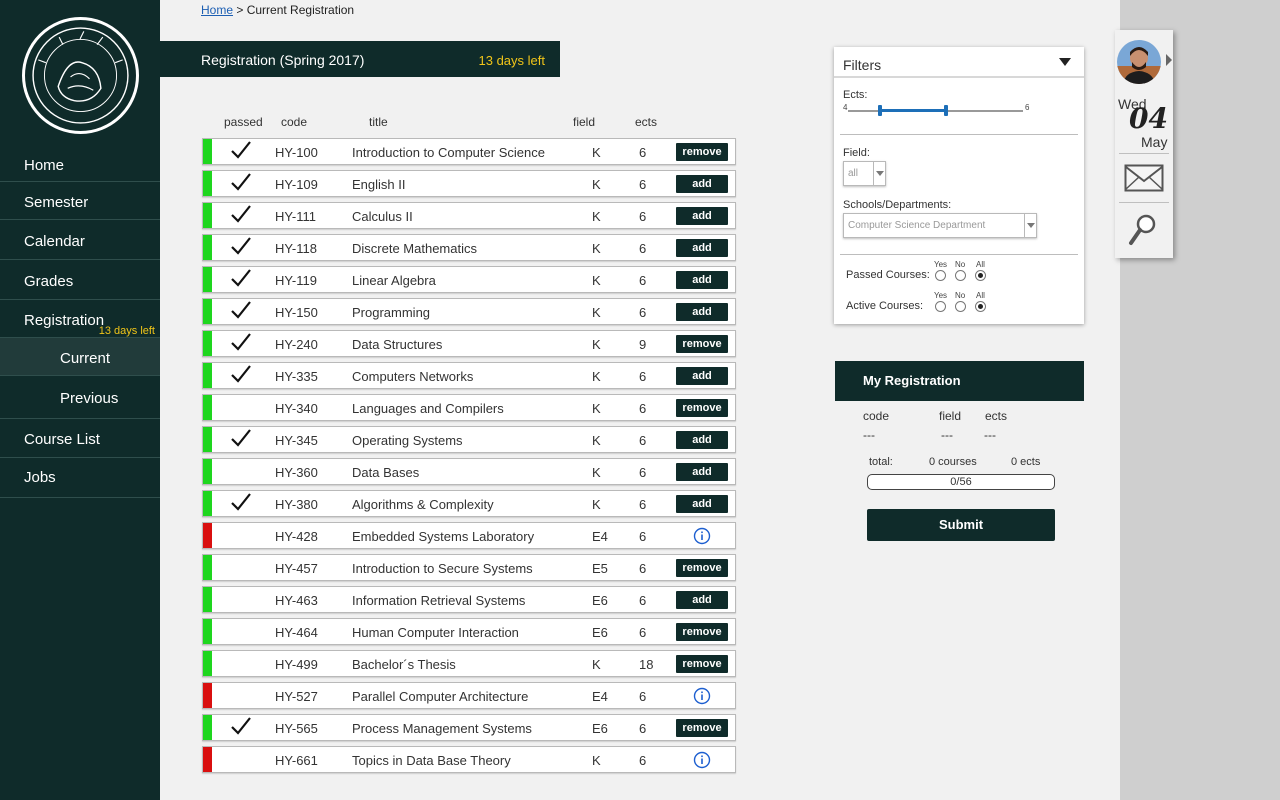 The image size is (1280, 800). I want to click on active-yes-radio, so click(940, 306).